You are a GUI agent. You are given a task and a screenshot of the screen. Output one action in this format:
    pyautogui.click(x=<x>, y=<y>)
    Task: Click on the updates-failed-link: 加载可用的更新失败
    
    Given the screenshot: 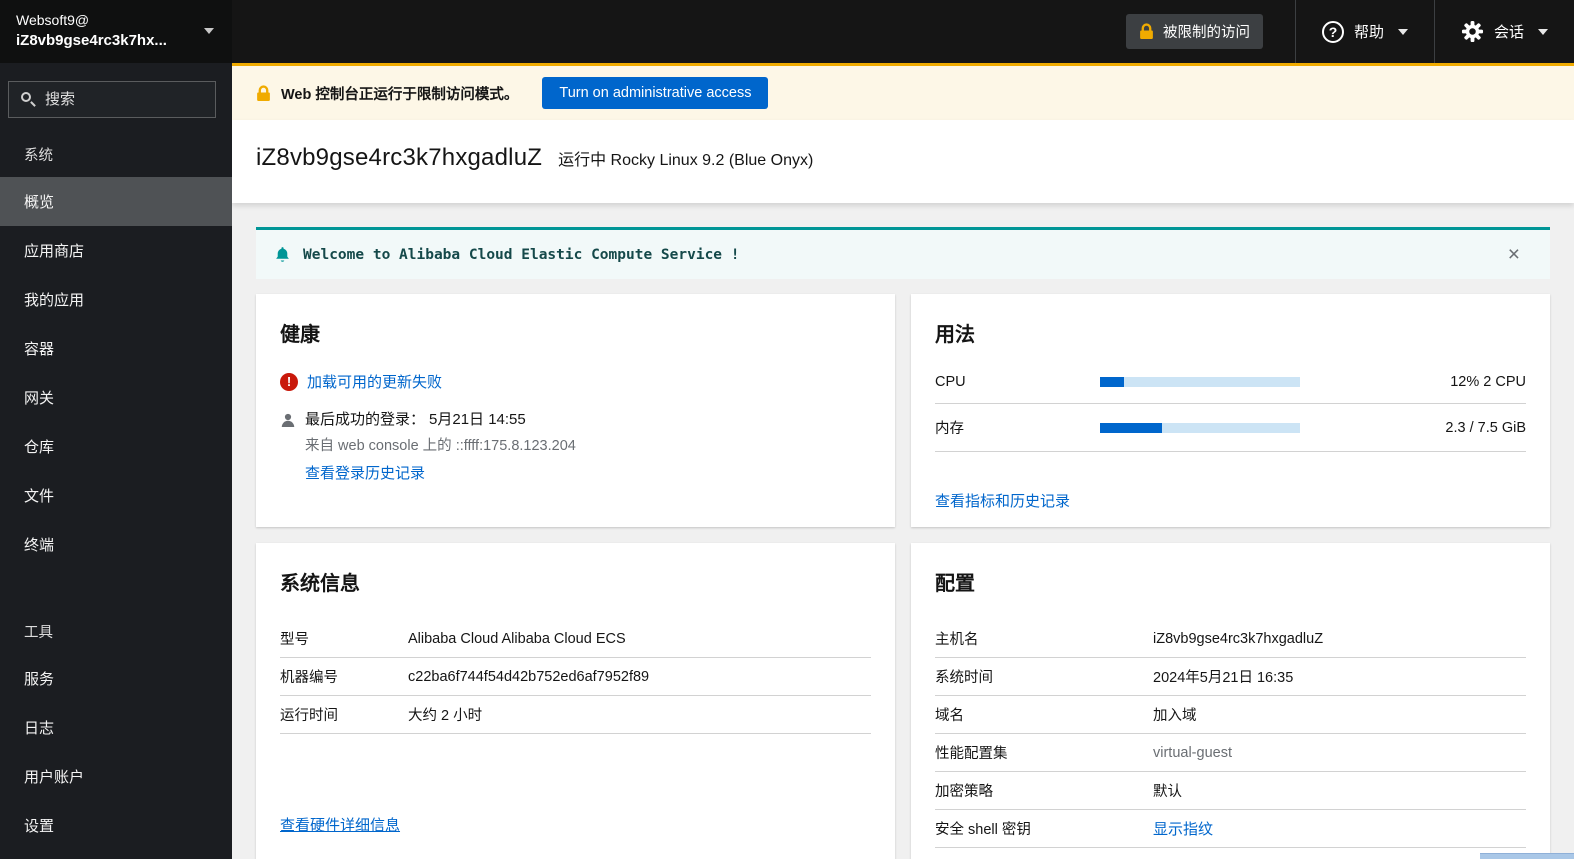 What is the action you would take?
    pyautogui.click(x=374, y=381)
    